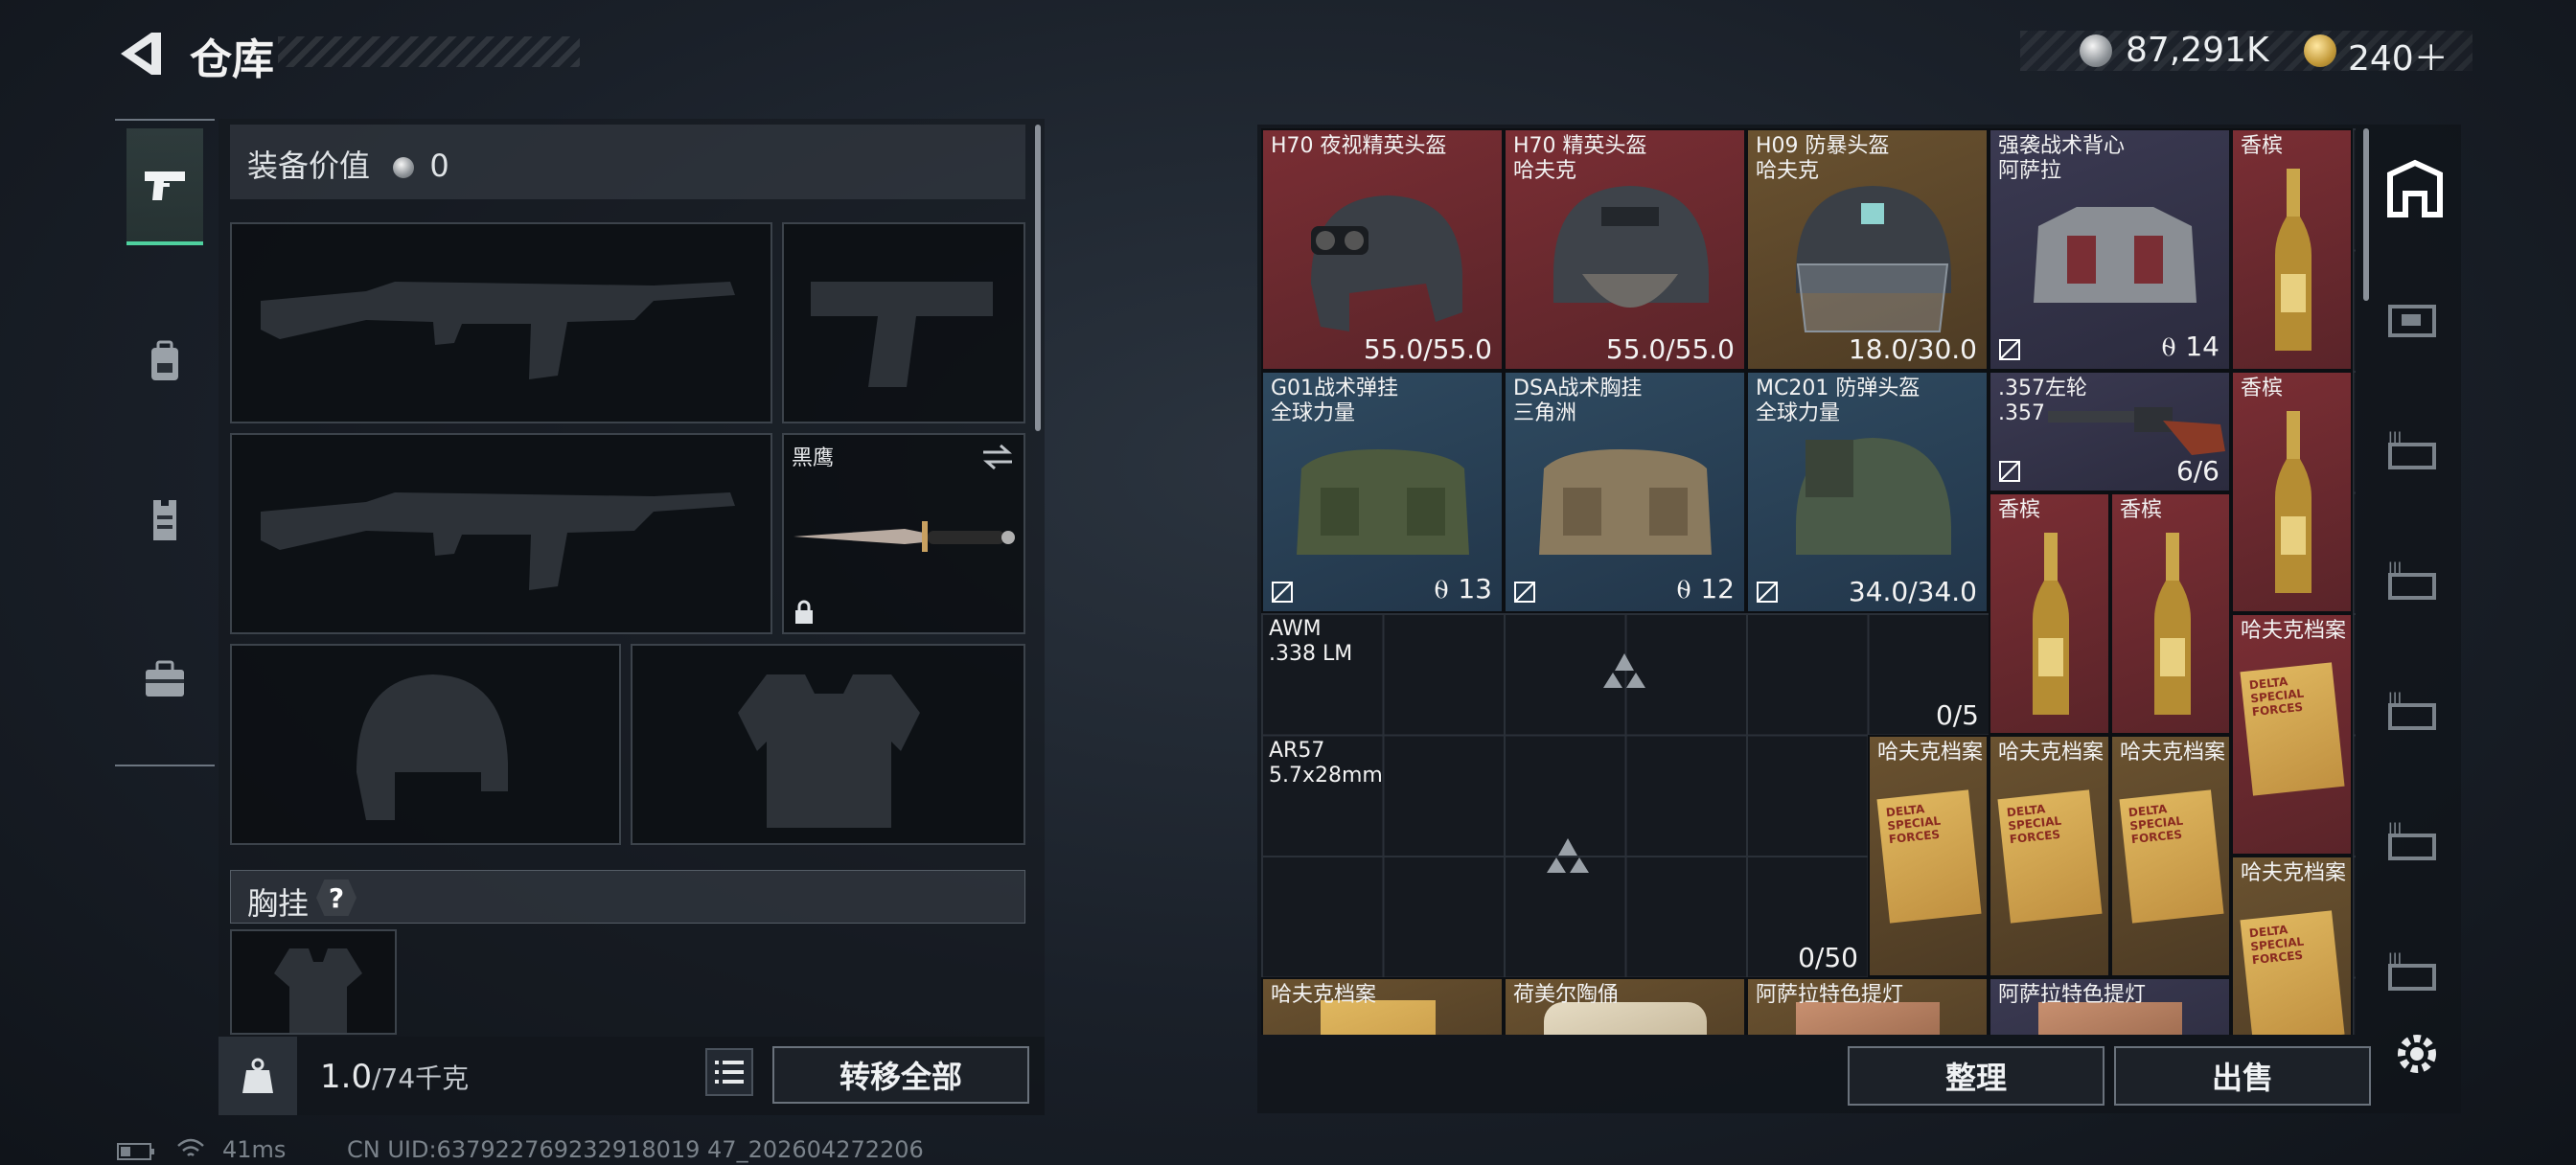 This screenshot has width=2576, height=1165. I want to click on helmet-slot, so click(425, 744).